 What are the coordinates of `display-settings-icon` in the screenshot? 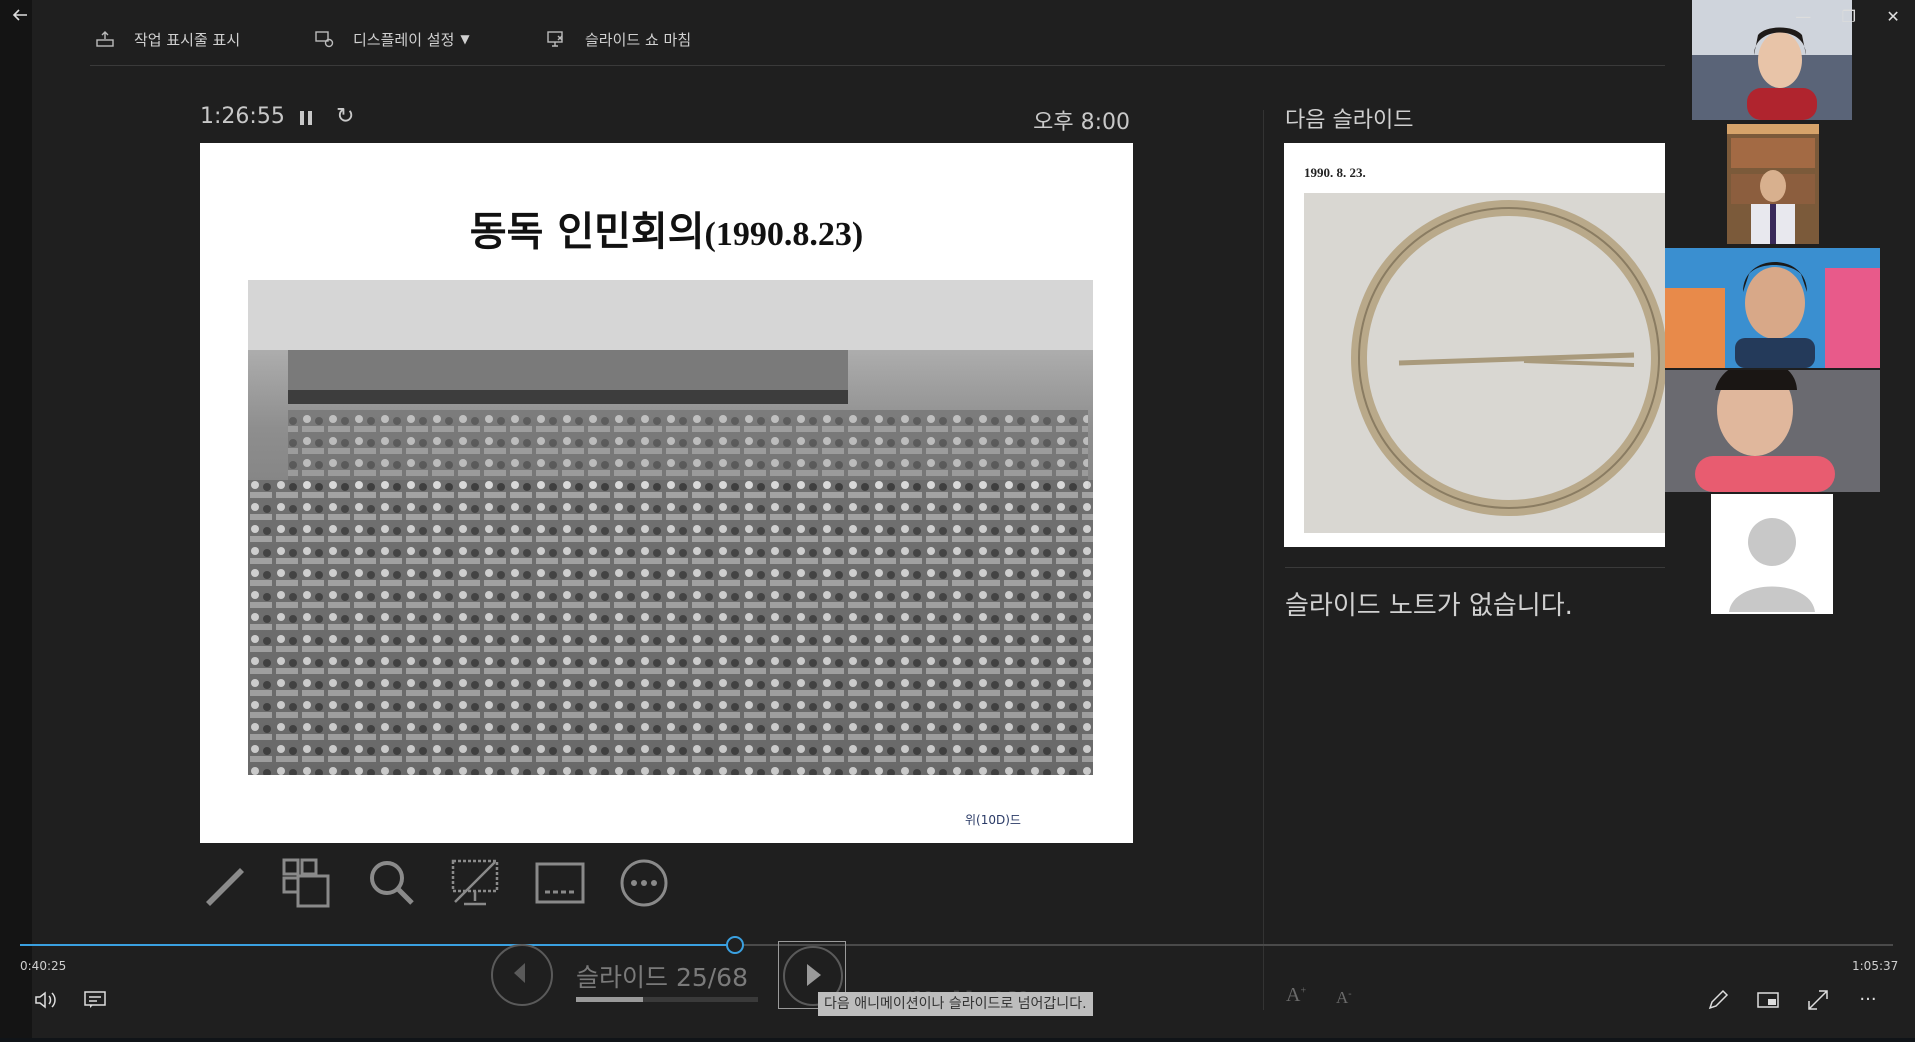 It's located at (324, 39).